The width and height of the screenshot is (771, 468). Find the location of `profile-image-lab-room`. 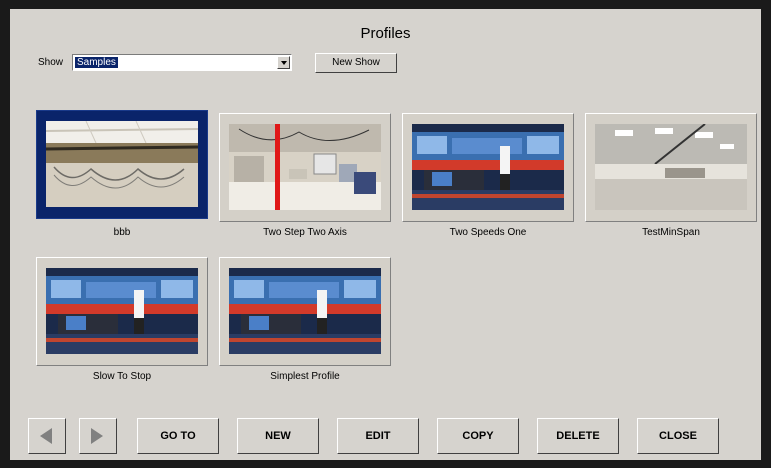

profile-image-lab-room is located at coordinates (305, 167).